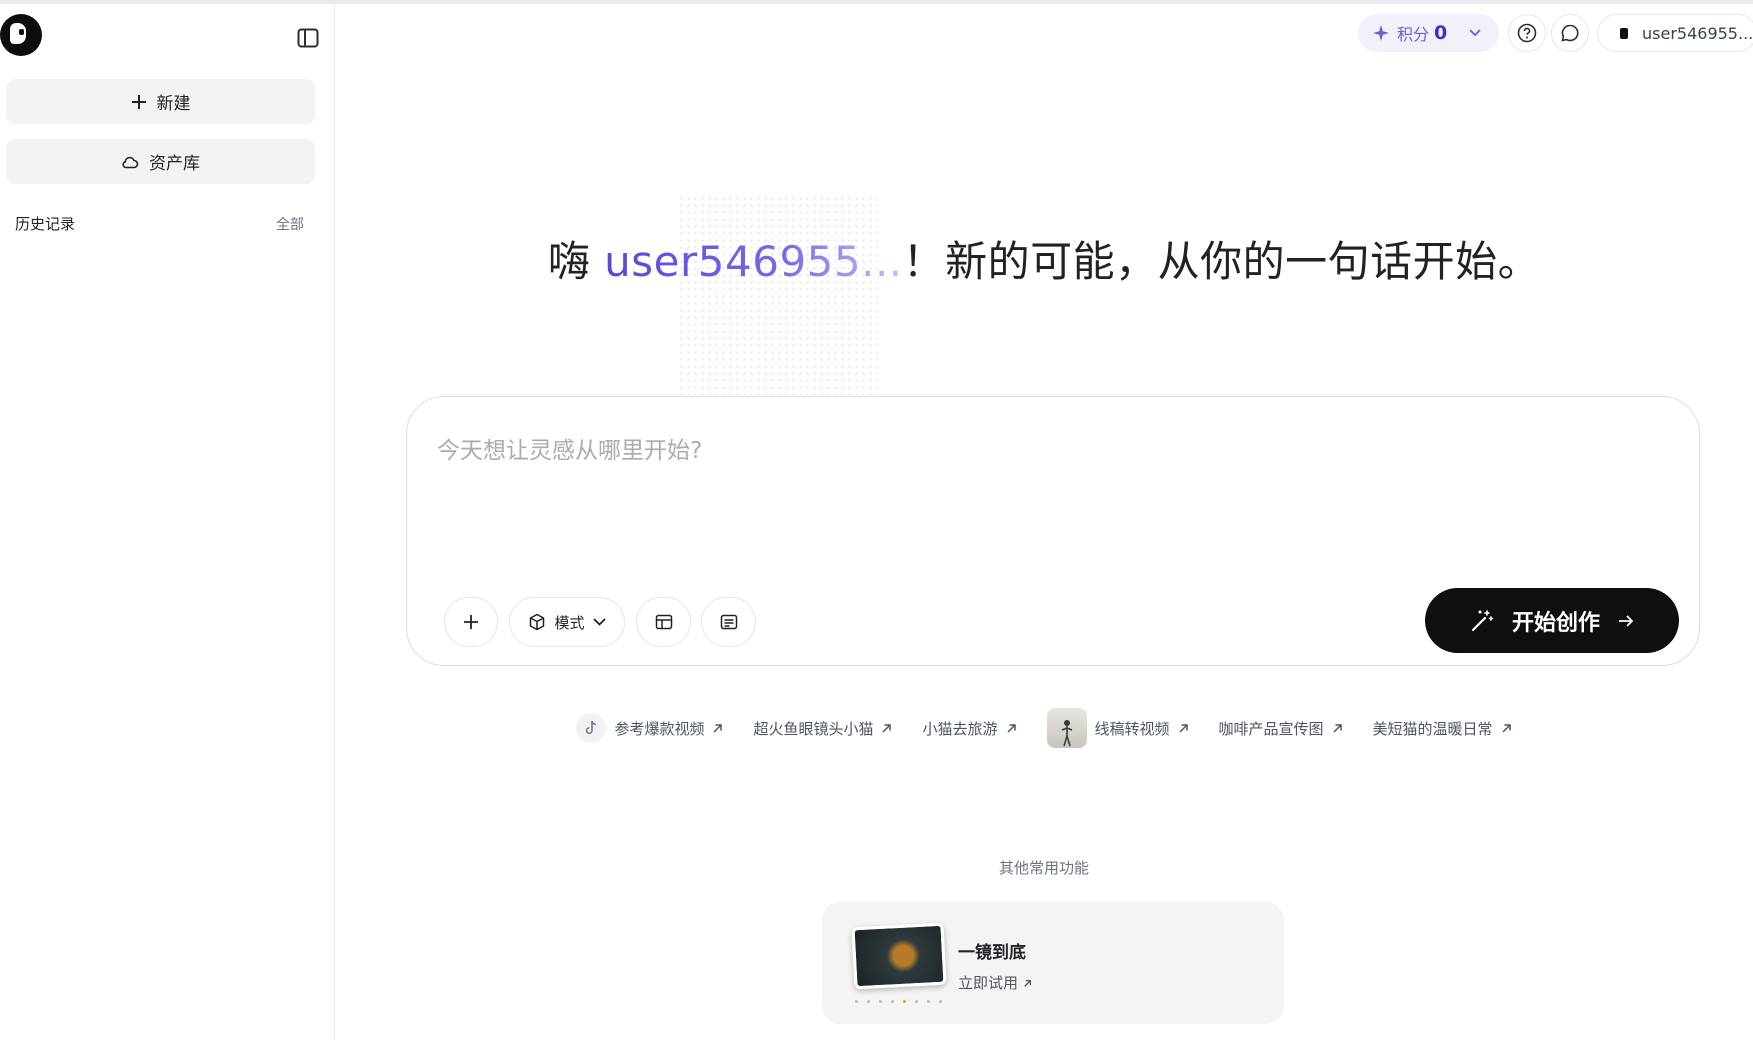 Image resolution: width=1753 pixels, height=1040 pixels. What do you see at coordinates (659, 728) in the screenshot?
I see `suggestion-label: 参考爆款视频` at bounding box center [659, 728].